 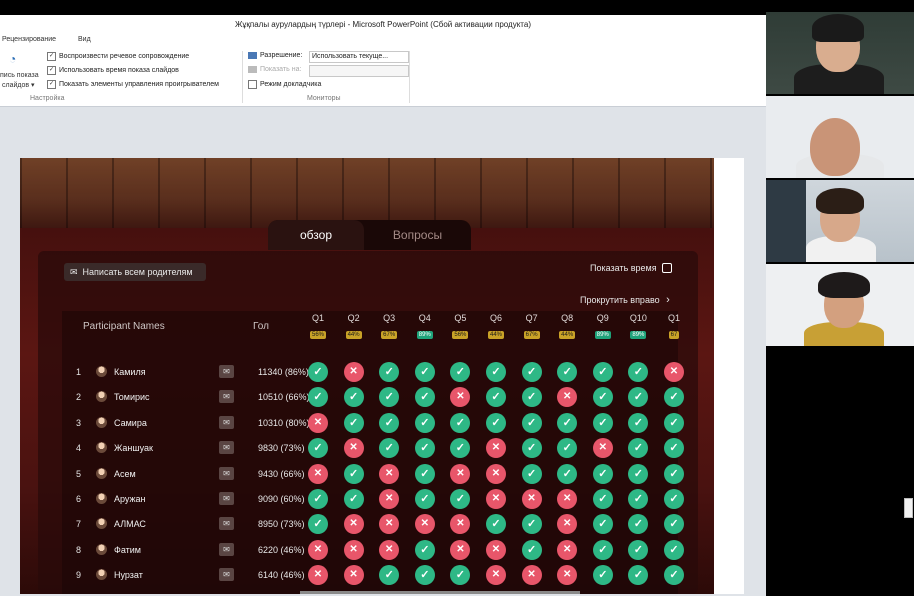 I want to click on participant-name: Жаншуак, so click(x=133, y=448).